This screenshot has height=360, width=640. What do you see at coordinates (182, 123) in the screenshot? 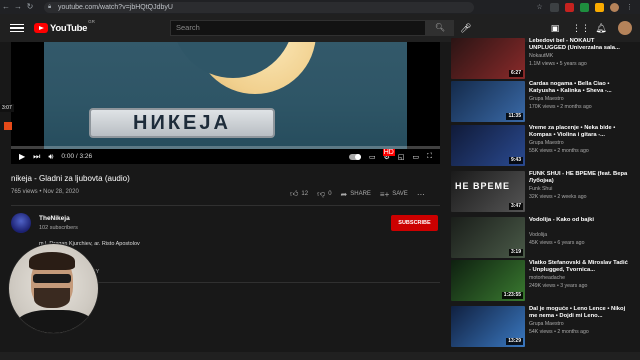
I see `video-overlay-sign: НИКЕЈА` at bounding box center [182, 123].